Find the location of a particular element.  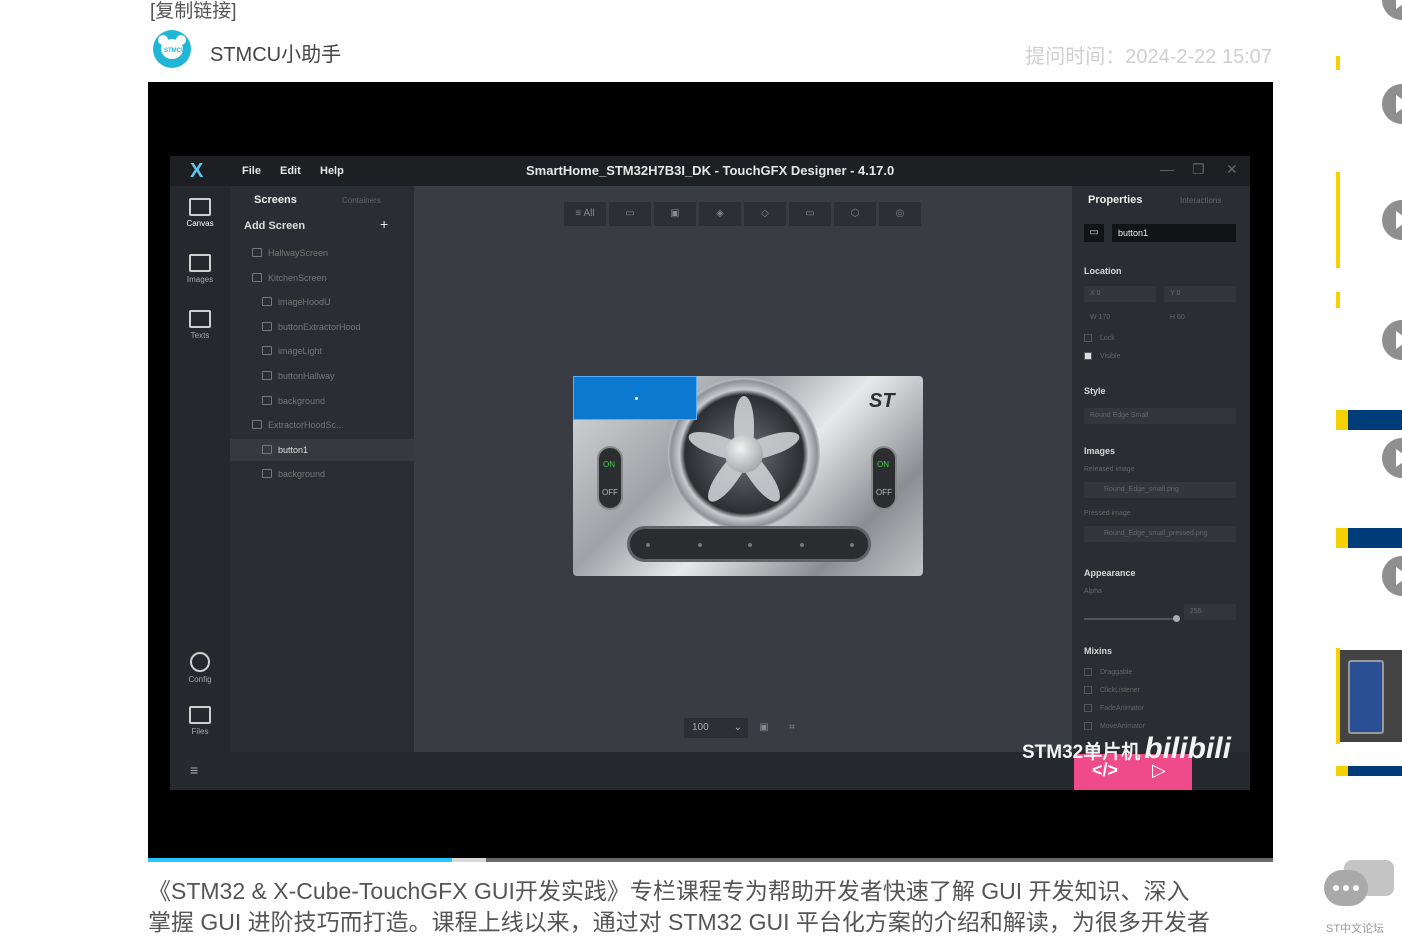

x-field: X 0 is located at coordinates (1120, 294).